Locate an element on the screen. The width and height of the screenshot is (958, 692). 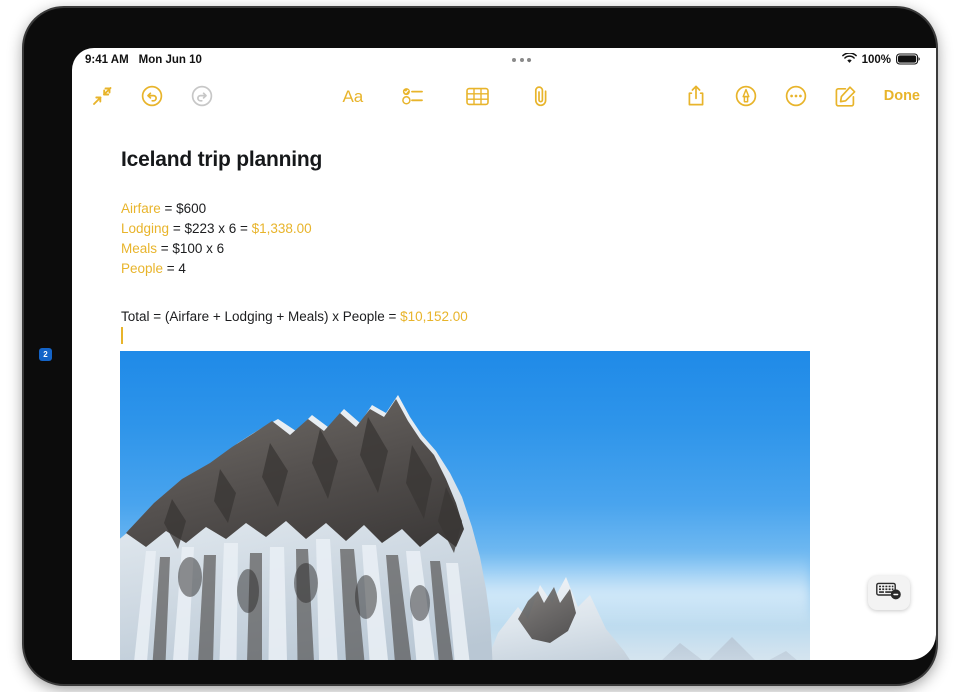
keyboard-dismiss-icon is located at coordinates (889, 593).